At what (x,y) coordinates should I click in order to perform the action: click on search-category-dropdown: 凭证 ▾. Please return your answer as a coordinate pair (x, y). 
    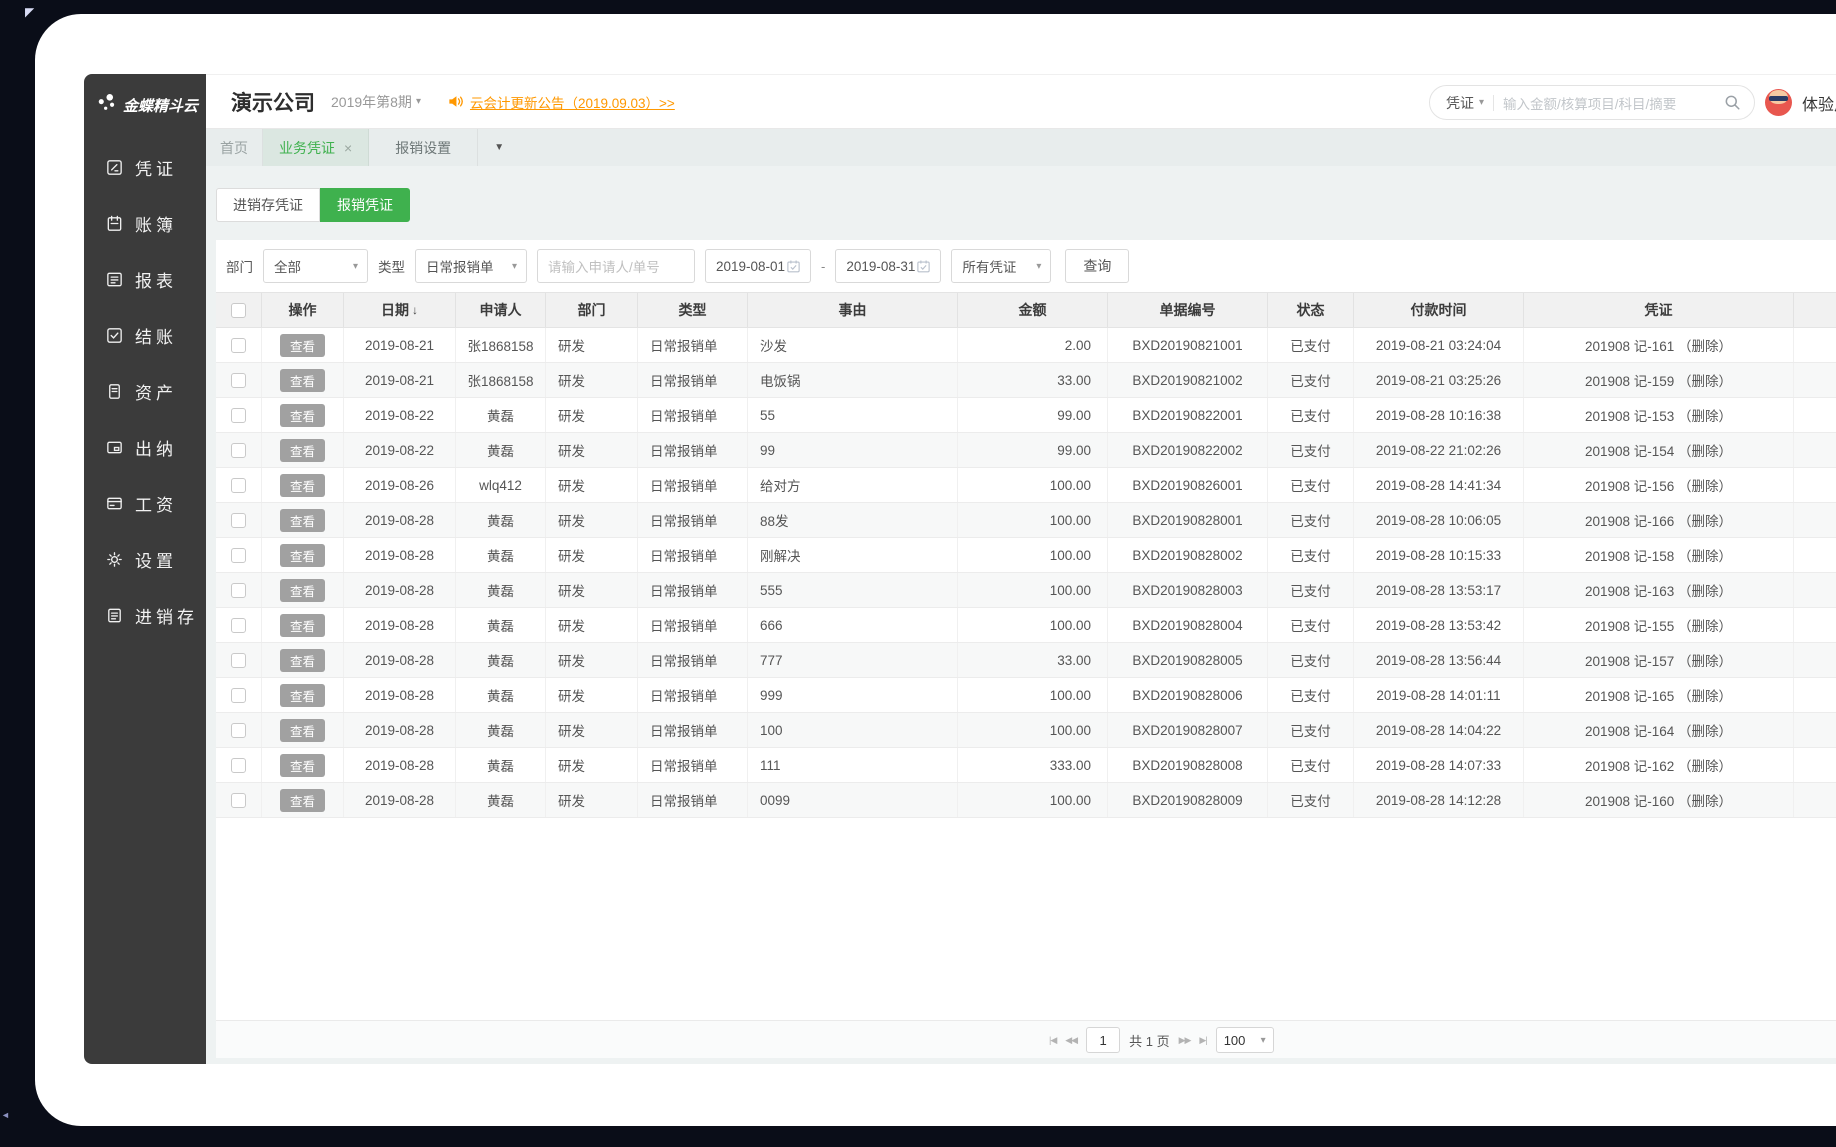
    Looking at the image, I should click on (1465, 103).